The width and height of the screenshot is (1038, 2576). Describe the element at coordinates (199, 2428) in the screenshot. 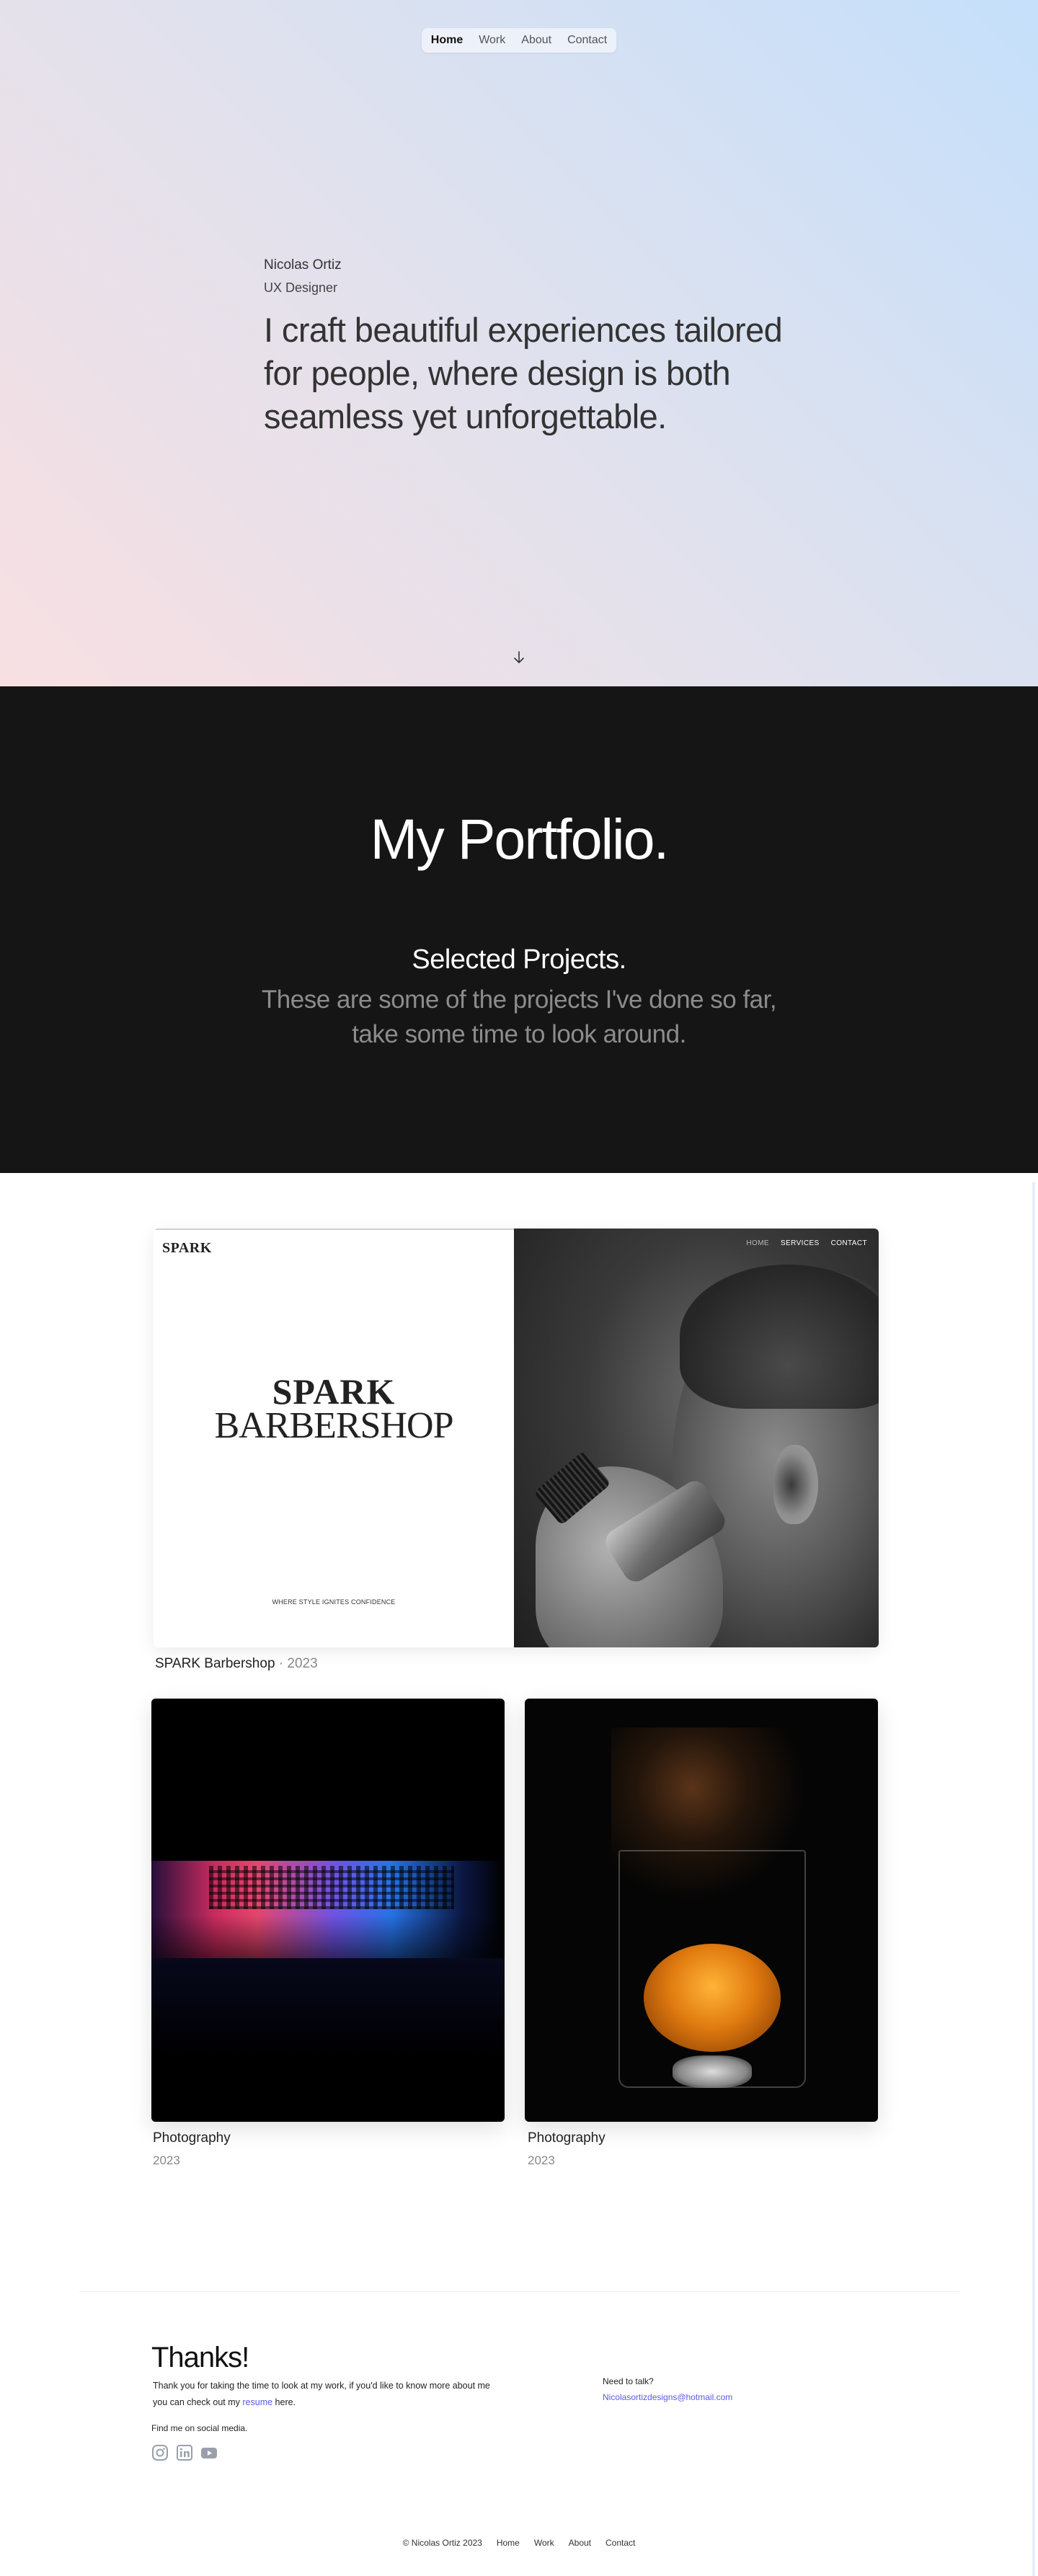

I see `social-label: Find me on social media.` at that location.